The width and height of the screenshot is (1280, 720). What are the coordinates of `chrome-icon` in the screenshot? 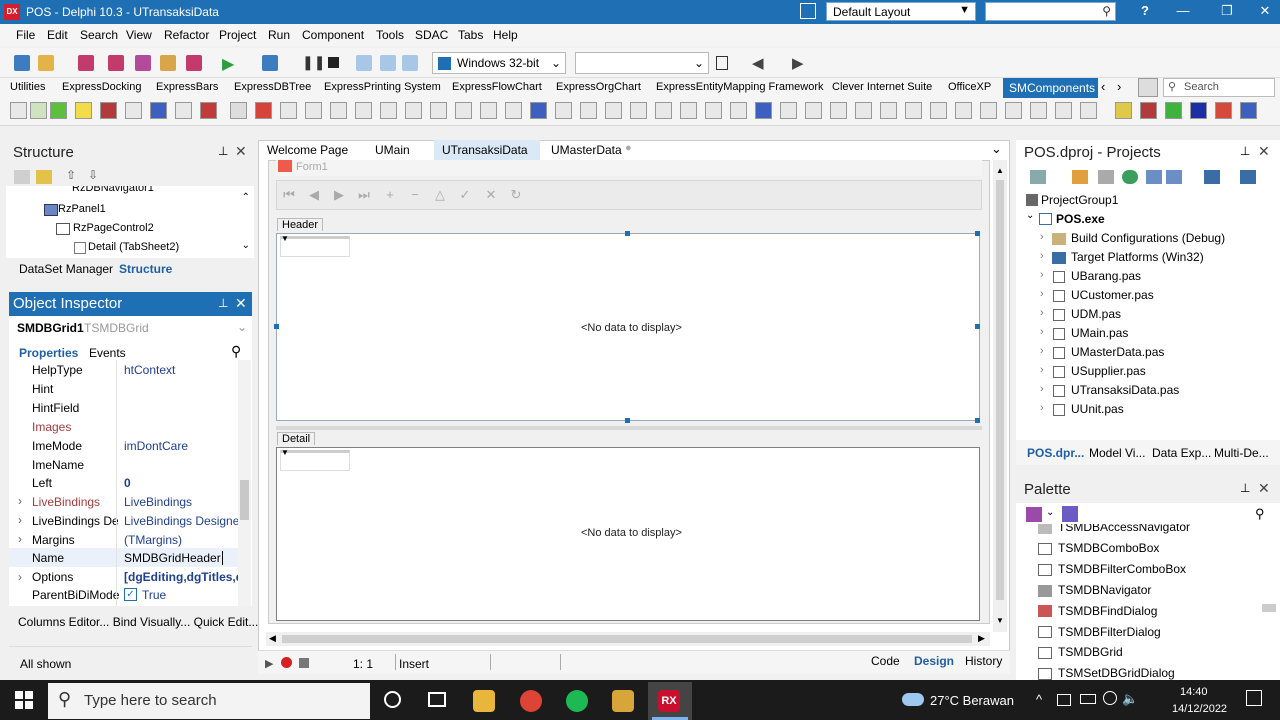 It's located at (531, 701).